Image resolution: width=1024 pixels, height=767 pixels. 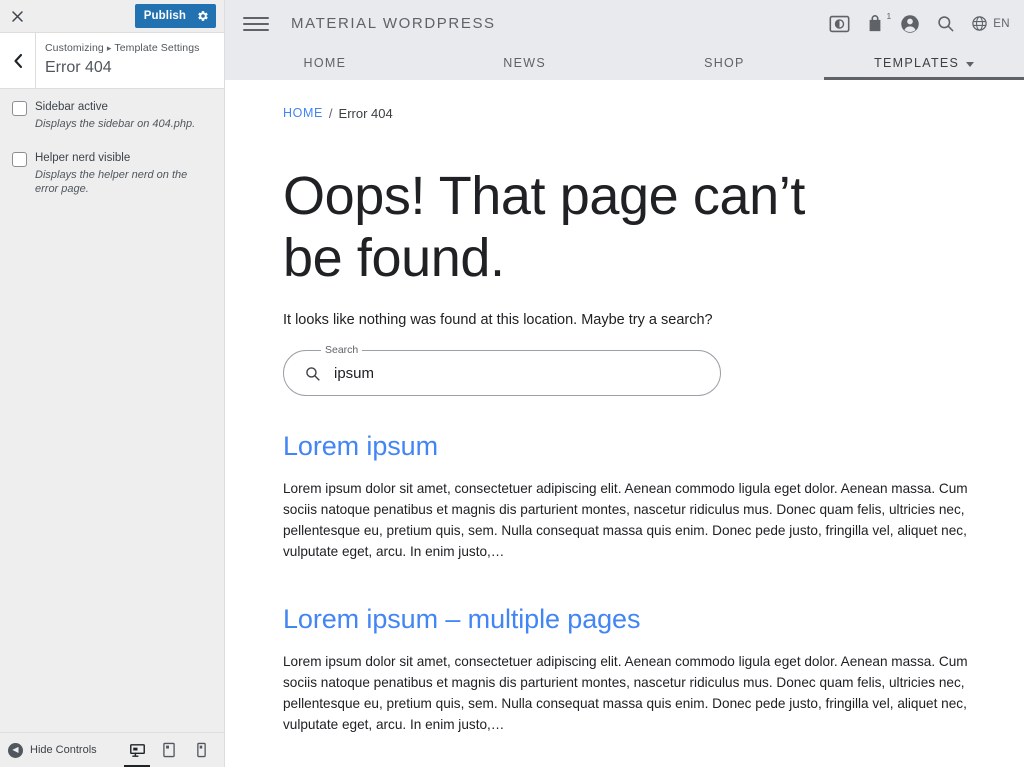 I want to click on hide-controls-label: Hide Controls, so click(x=63, y=750).